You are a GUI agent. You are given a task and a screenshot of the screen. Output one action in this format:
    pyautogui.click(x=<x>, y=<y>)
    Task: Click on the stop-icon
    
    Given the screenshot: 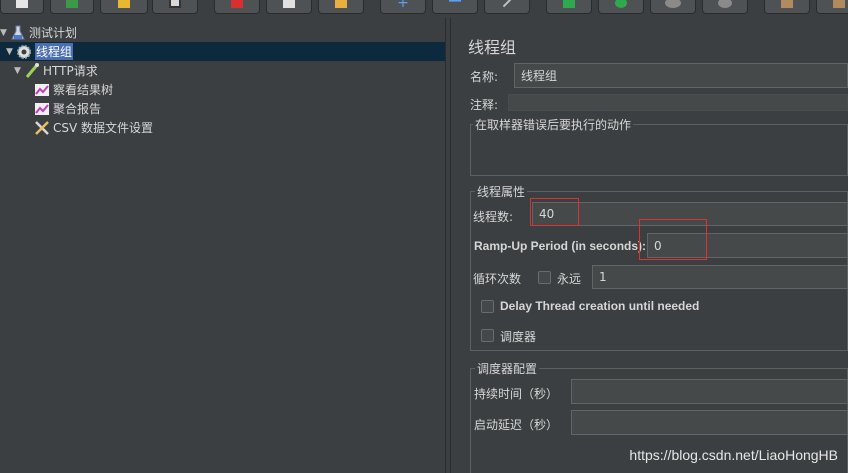 What is the action you would take?
    pyautogui.click(x=673, y=7)
    